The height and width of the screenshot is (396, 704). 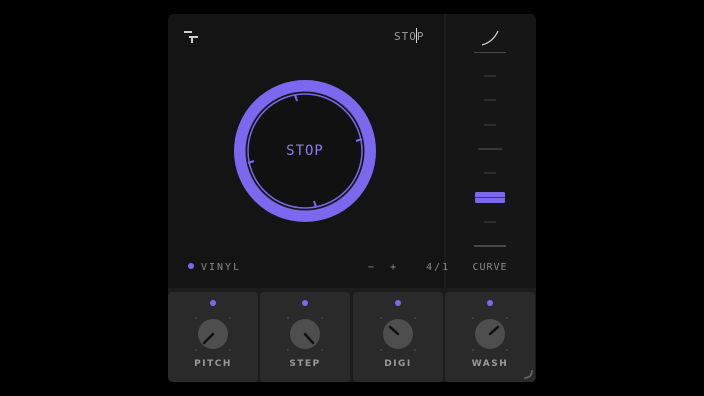 I want to click on knob-digi: DIGI, so click(x=398, y=337).